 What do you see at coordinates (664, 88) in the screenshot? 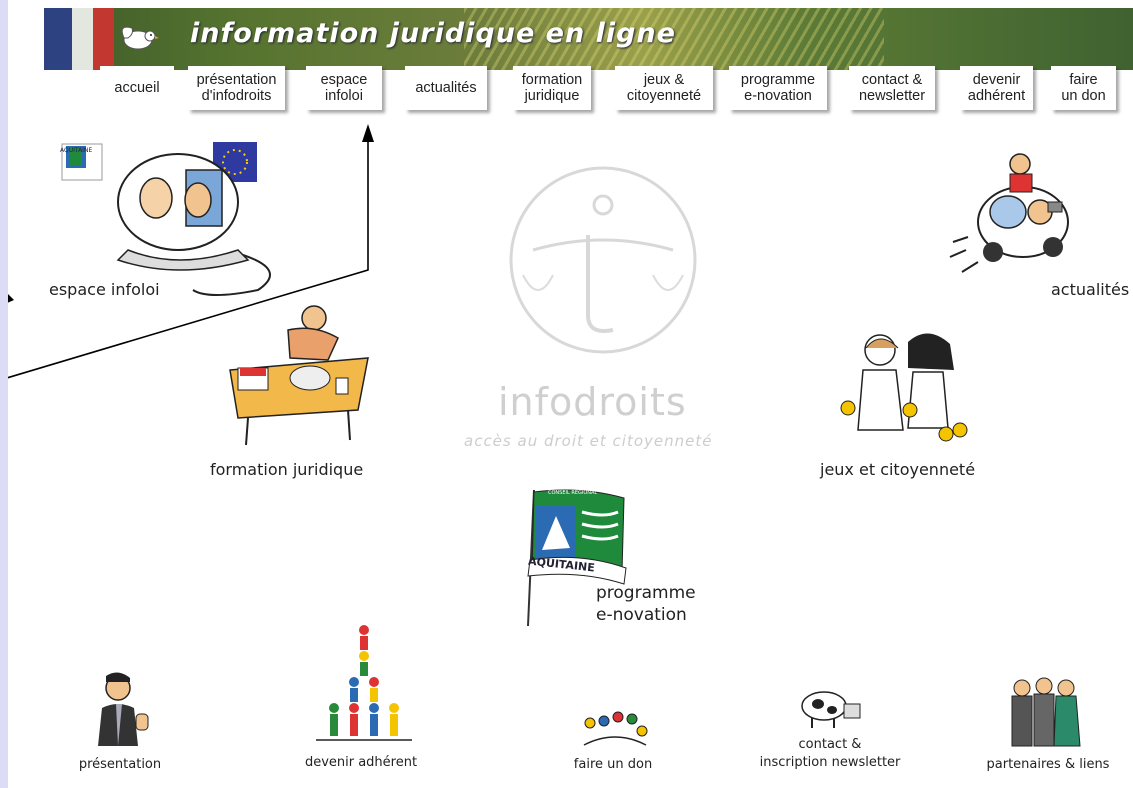
I see `nav-jeux: jeux & citoyenneté` at bounding box center [664, 88].